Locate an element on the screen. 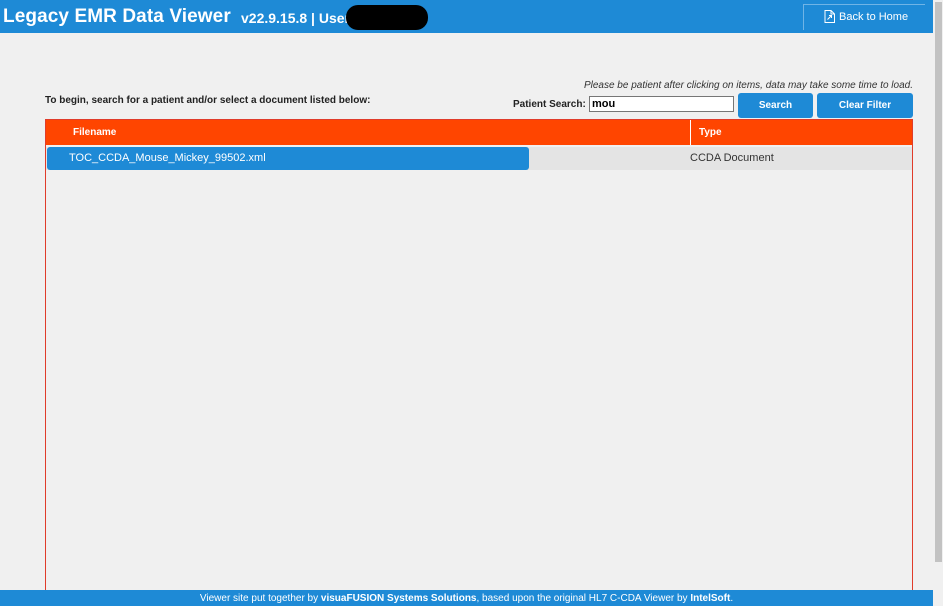 The image size is (943, 606). footer-suffix: . is located at coordinates (732, 598).